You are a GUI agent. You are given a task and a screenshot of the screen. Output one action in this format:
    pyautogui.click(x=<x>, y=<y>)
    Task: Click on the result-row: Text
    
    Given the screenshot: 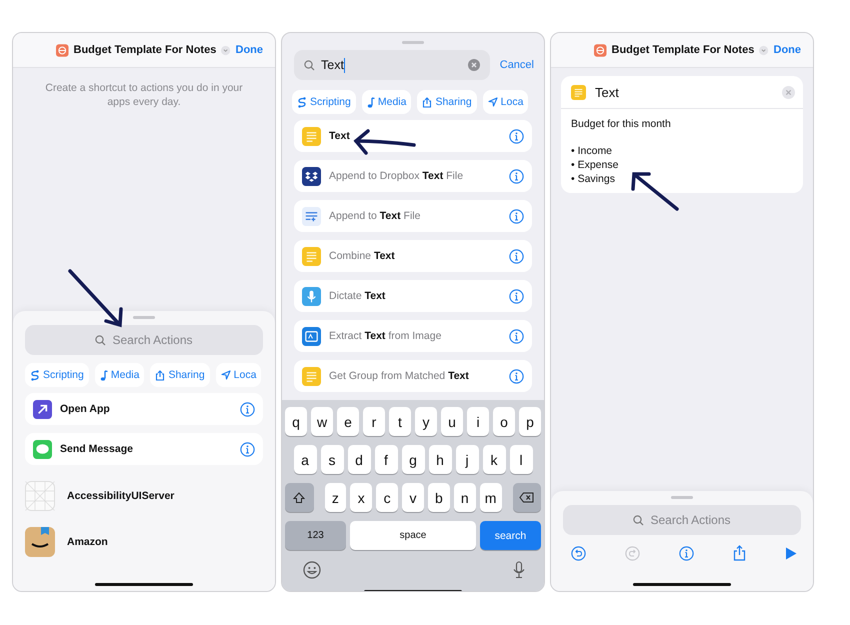 What is the action you would take?
    pyautogui.click(x=413, y=136)
    